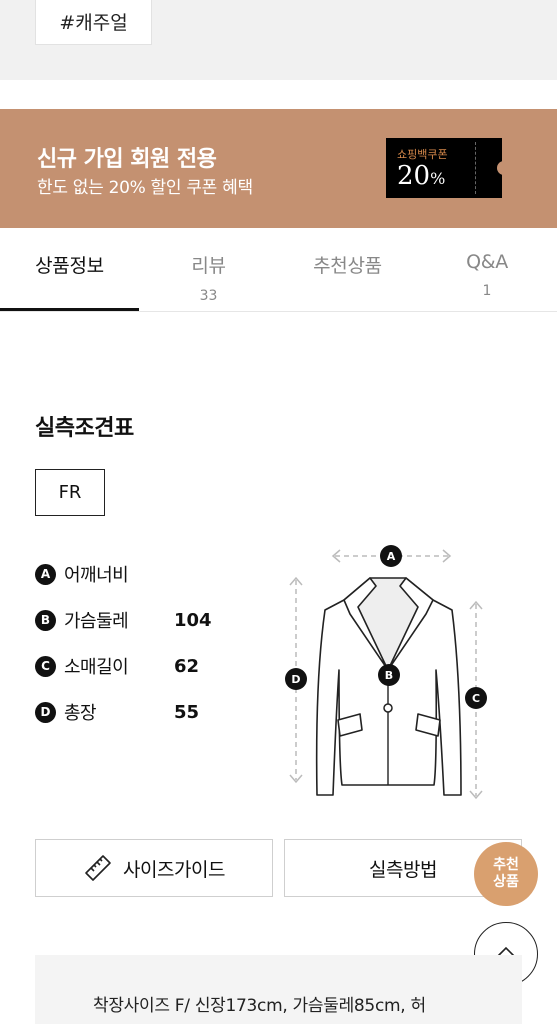 This screenshot has height=1024, width=557. I want to click on measure-value: 62, so click(187, 666).